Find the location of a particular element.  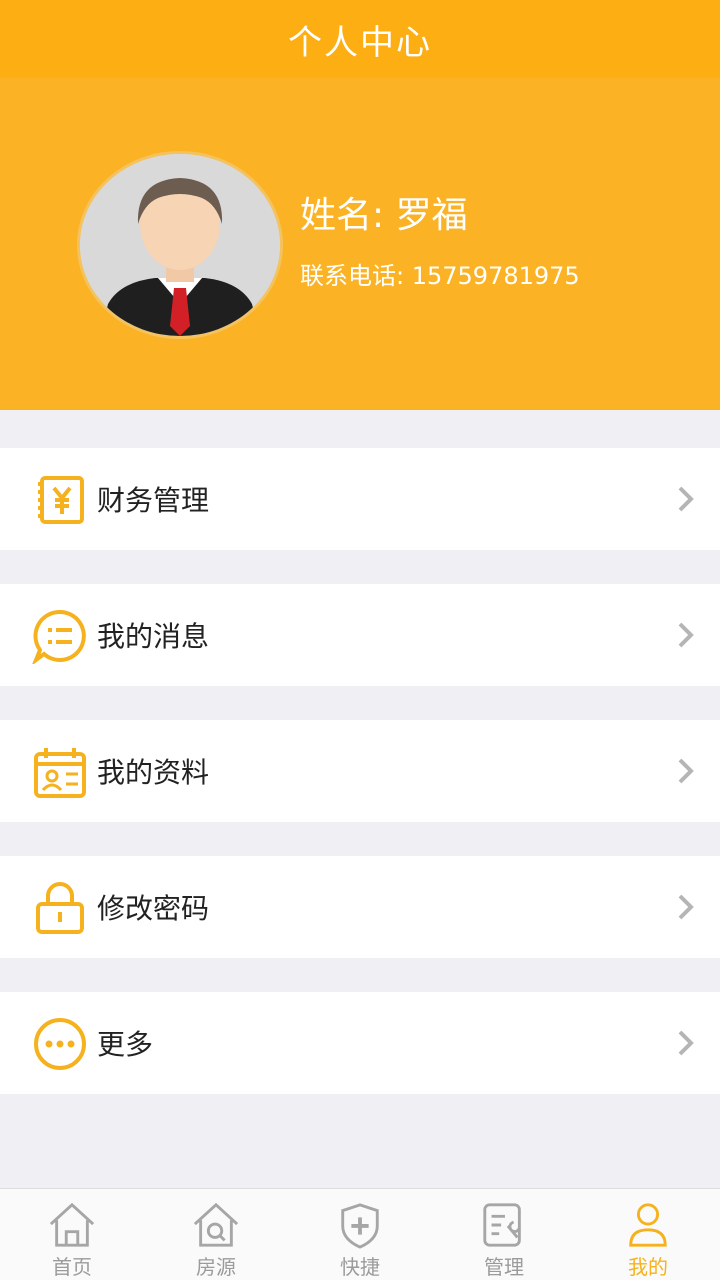

menu-item-profile: 我的资料 is located at coordinates (360, 771).